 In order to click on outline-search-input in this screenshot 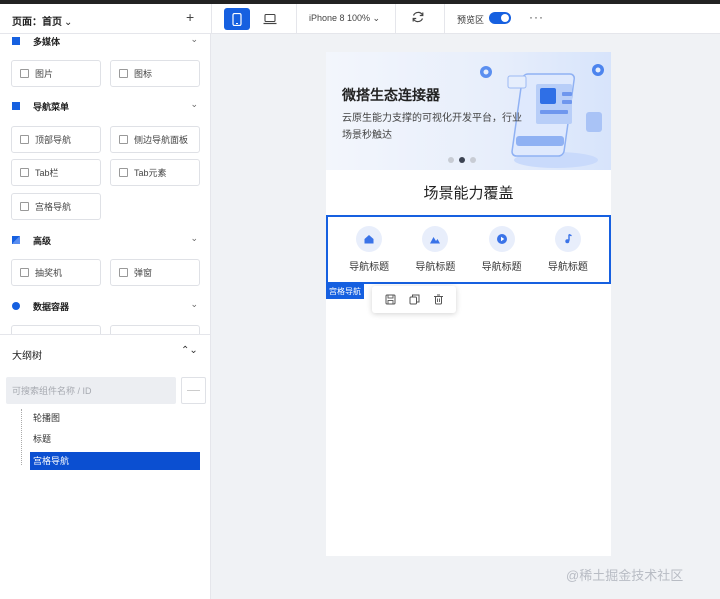, I will do `click(91, 390)`.